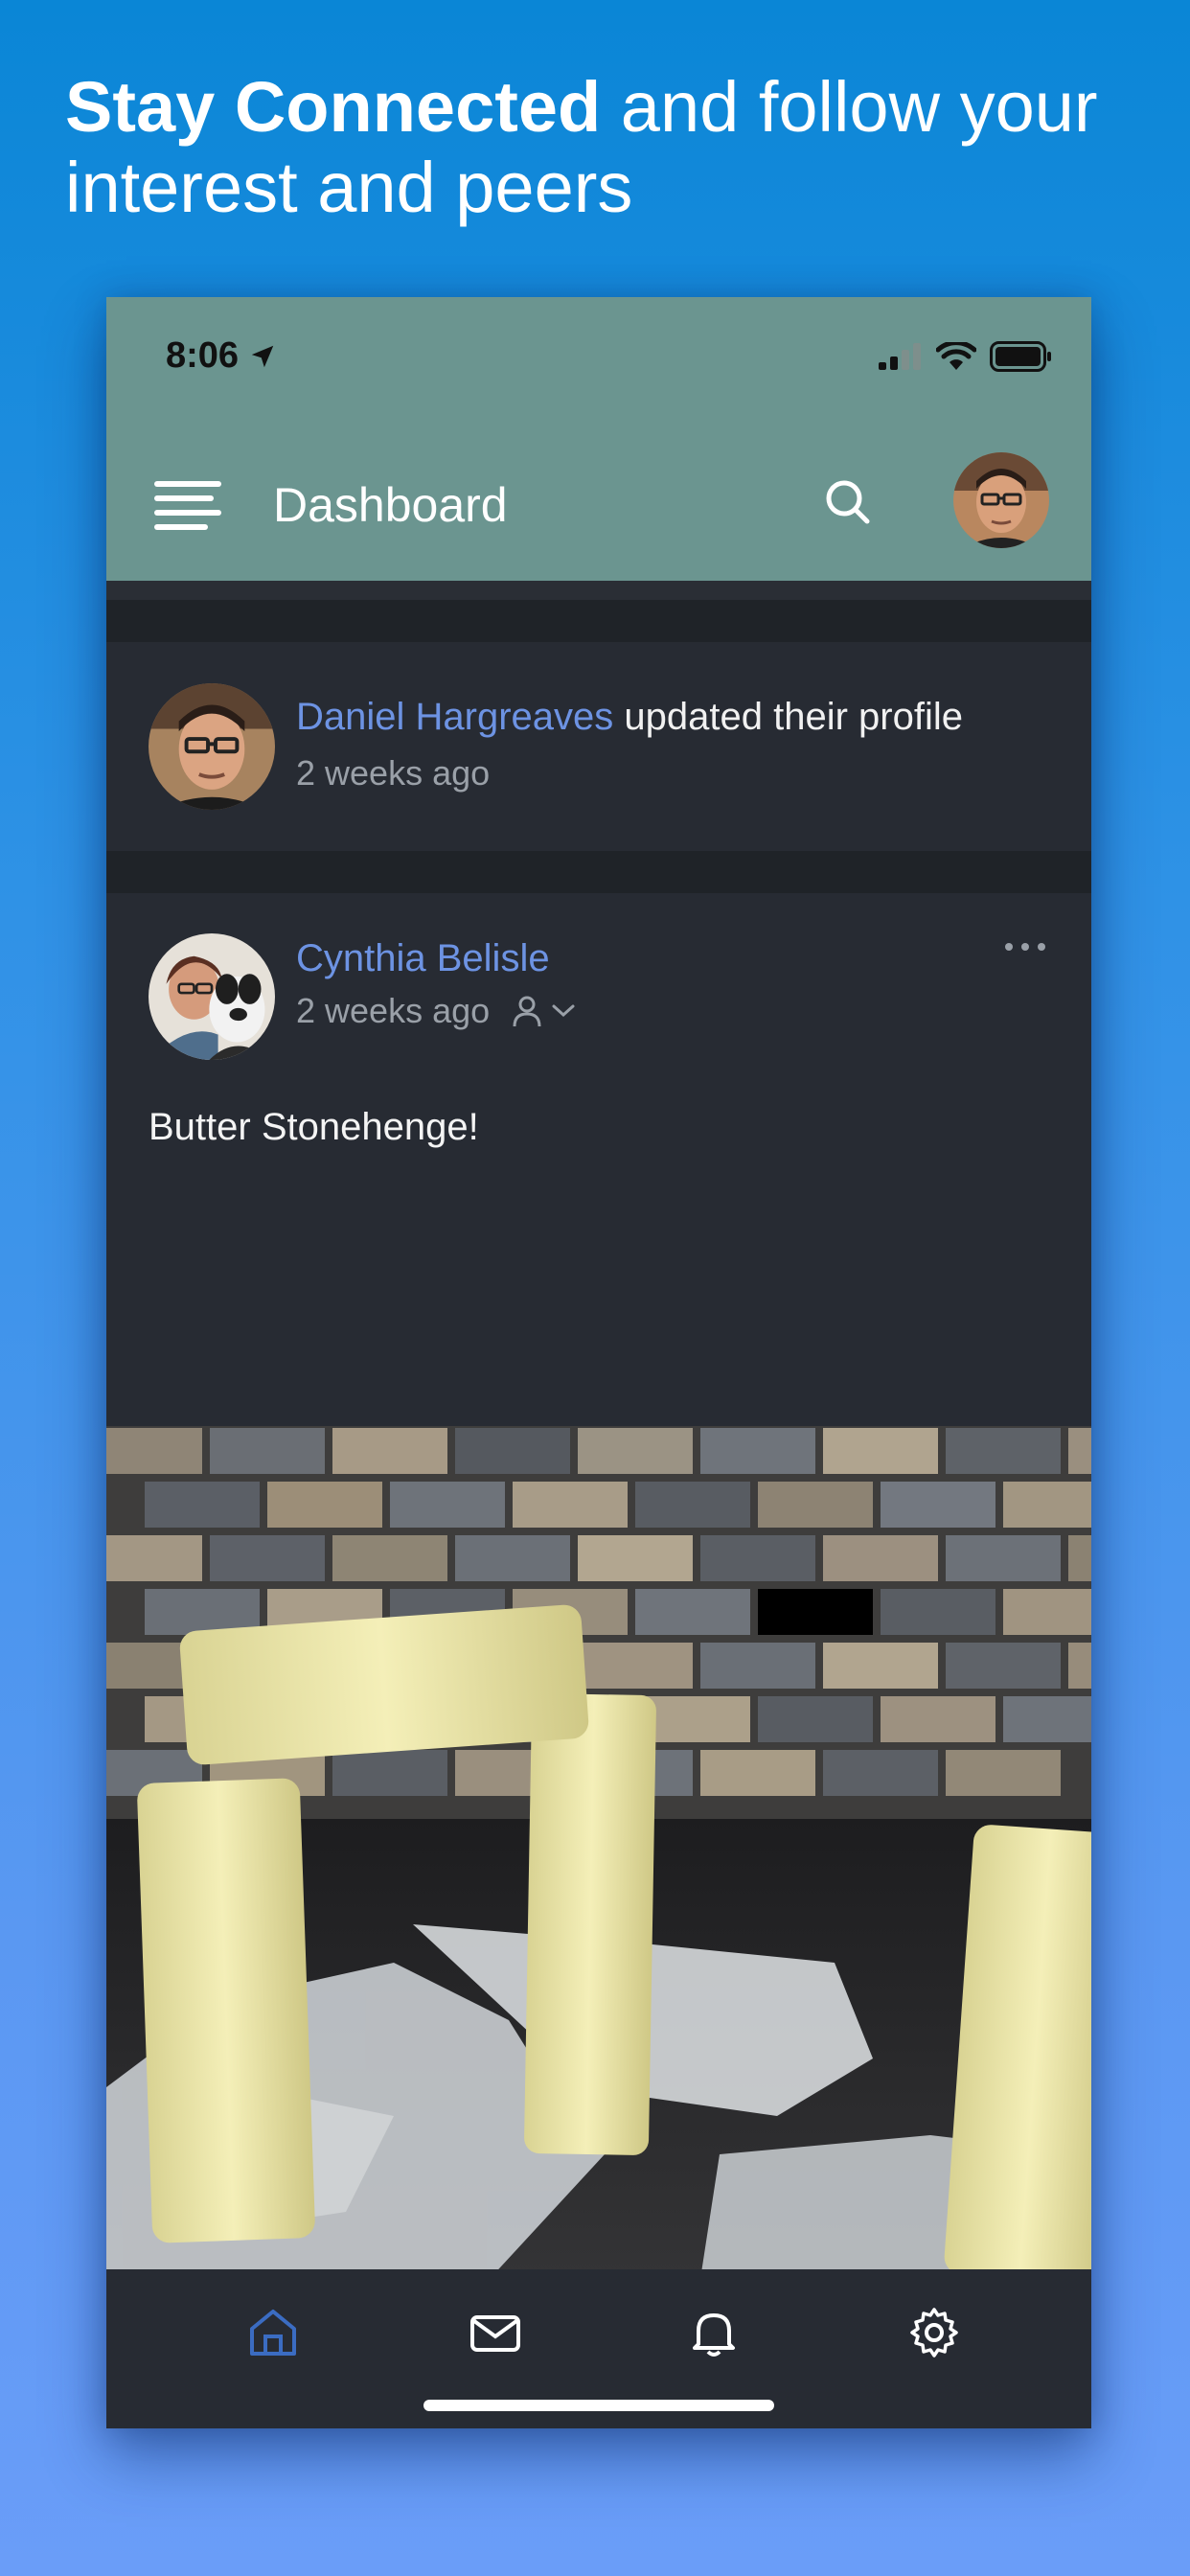 The width and height of the screenshot is (1190, 2576). I want to click on privacy-selector, so click(543, 1011).